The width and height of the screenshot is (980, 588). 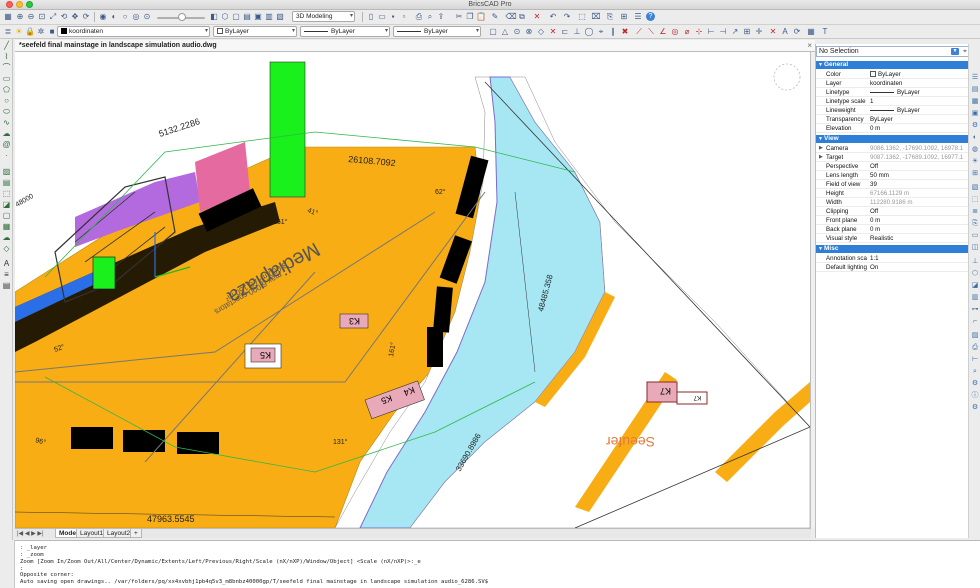 I want to click on copy-entities-icon: ⧉, so click(x=522, y=17).